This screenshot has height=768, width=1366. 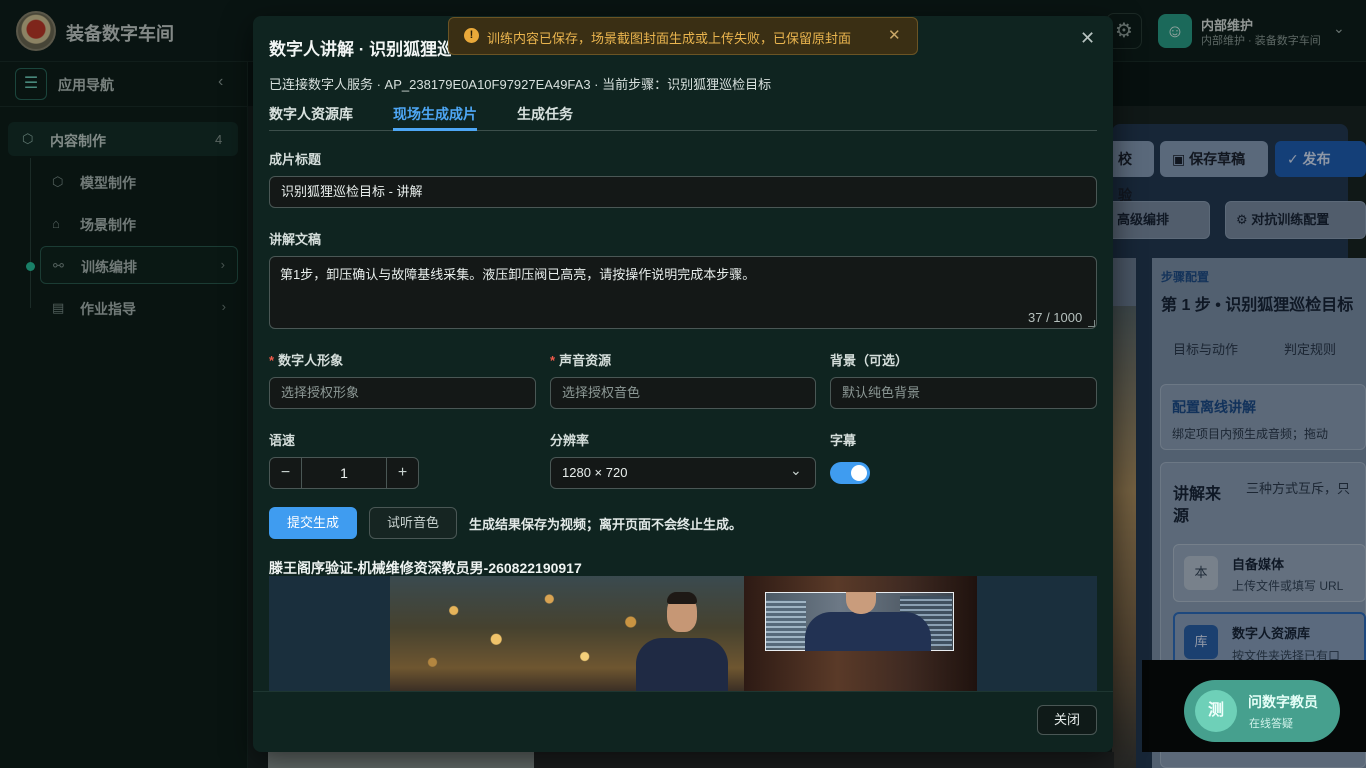 I want to click on voice-label: * 声音资源, so click(x=580, y=359).